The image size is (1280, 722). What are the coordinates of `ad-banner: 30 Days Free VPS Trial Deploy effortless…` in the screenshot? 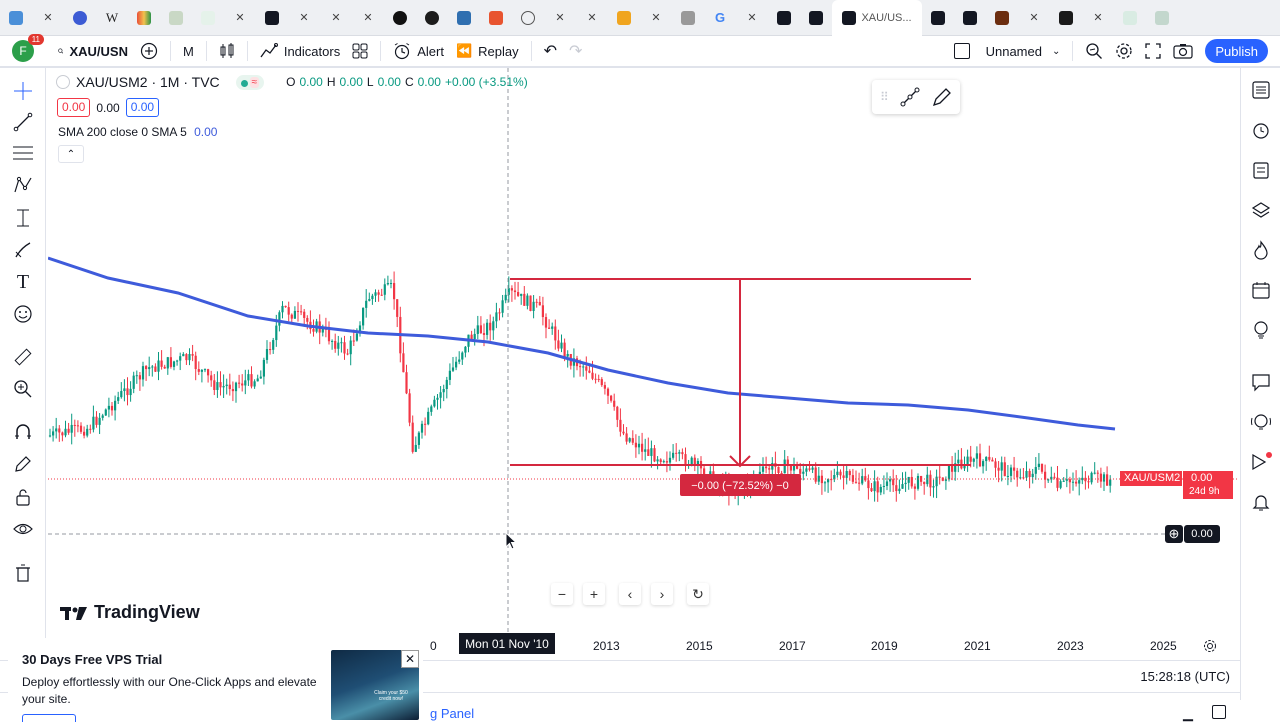 It's located at (215, 684).